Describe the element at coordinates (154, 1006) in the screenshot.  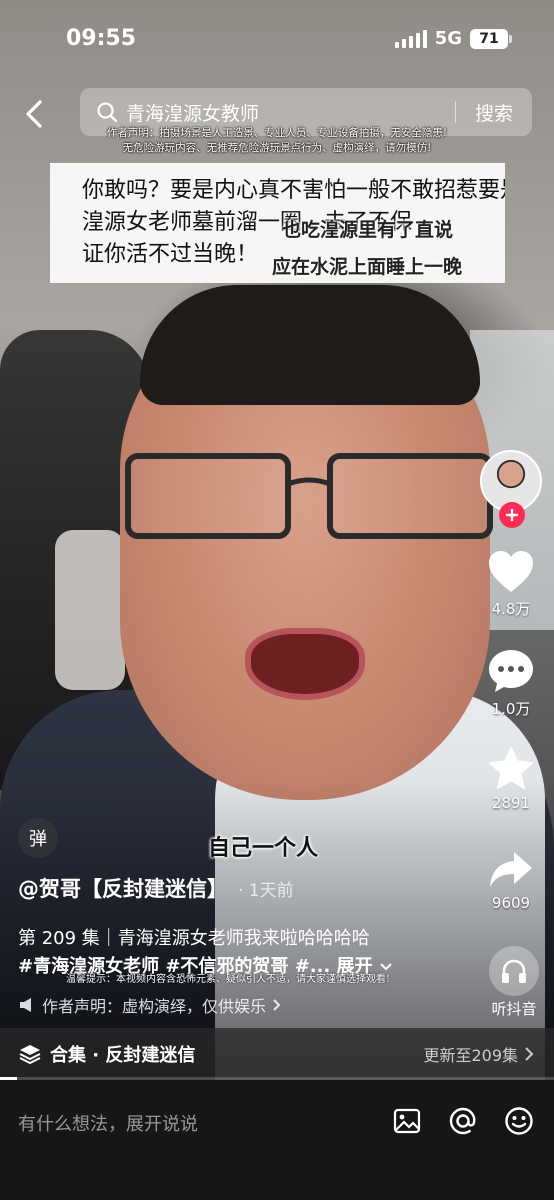
I see `author-notice-text: 作者声明：虚构演绎，仅供娱乐` at that location.